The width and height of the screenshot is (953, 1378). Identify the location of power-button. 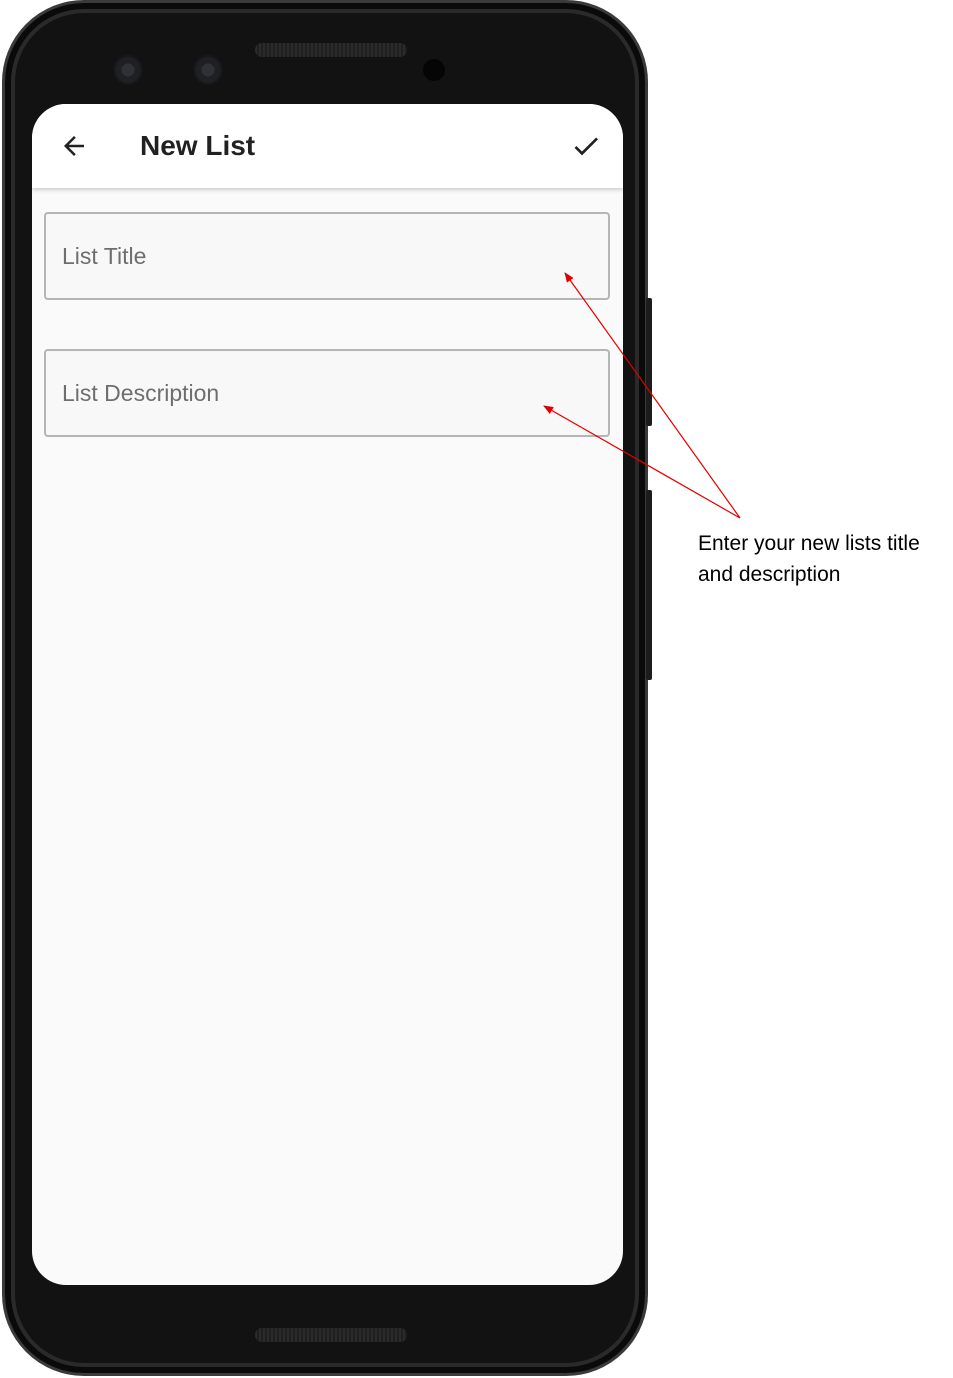
(649, 362).